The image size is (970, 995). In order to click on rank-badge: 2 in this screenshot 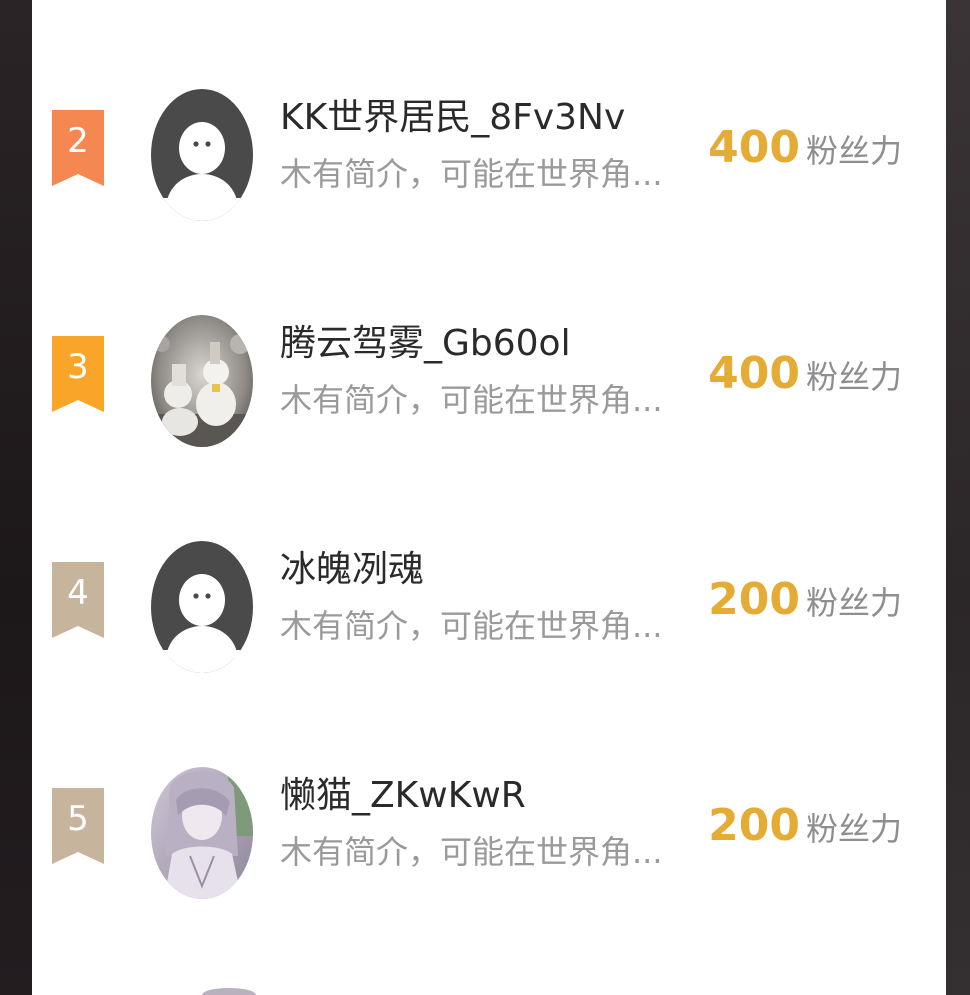, I will do `click(78, 148)`.